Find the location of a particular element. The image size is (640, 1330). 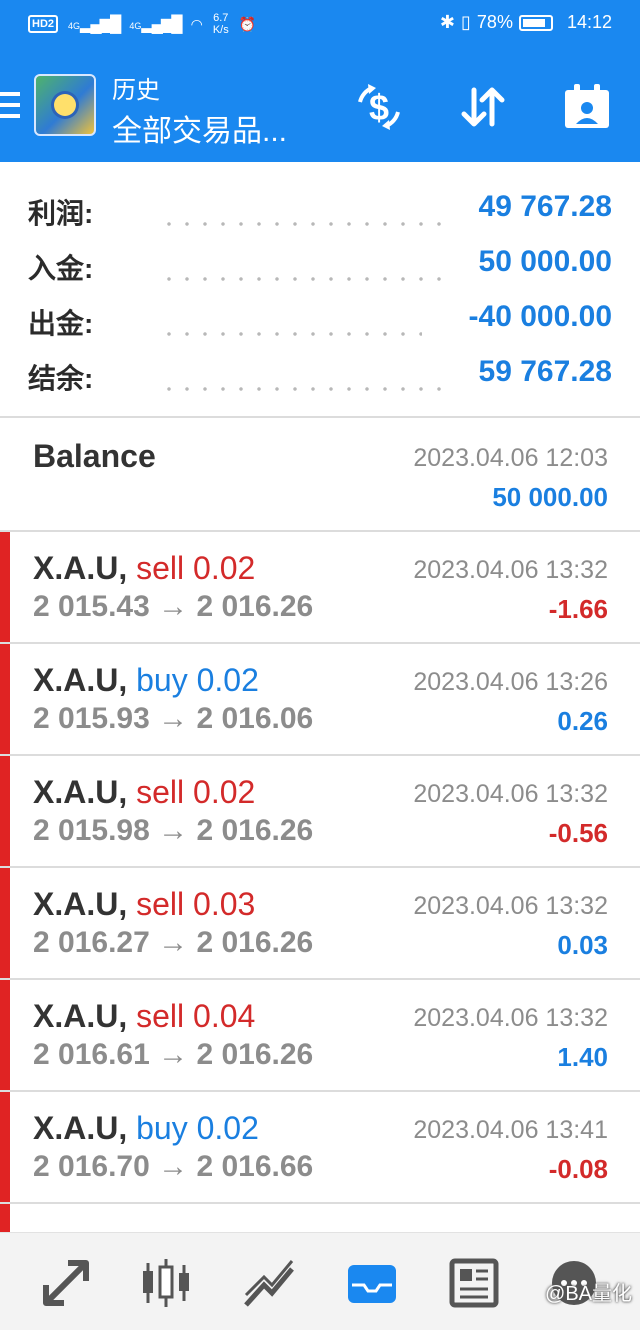

clock: 14:12 is located at coordinates (589, 22).